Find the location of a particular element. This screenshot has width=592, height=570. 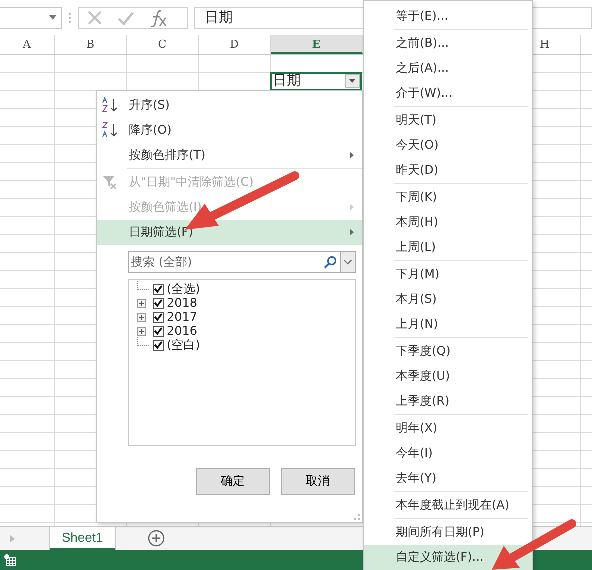

column-header: C is located at coordinates (163, 44).